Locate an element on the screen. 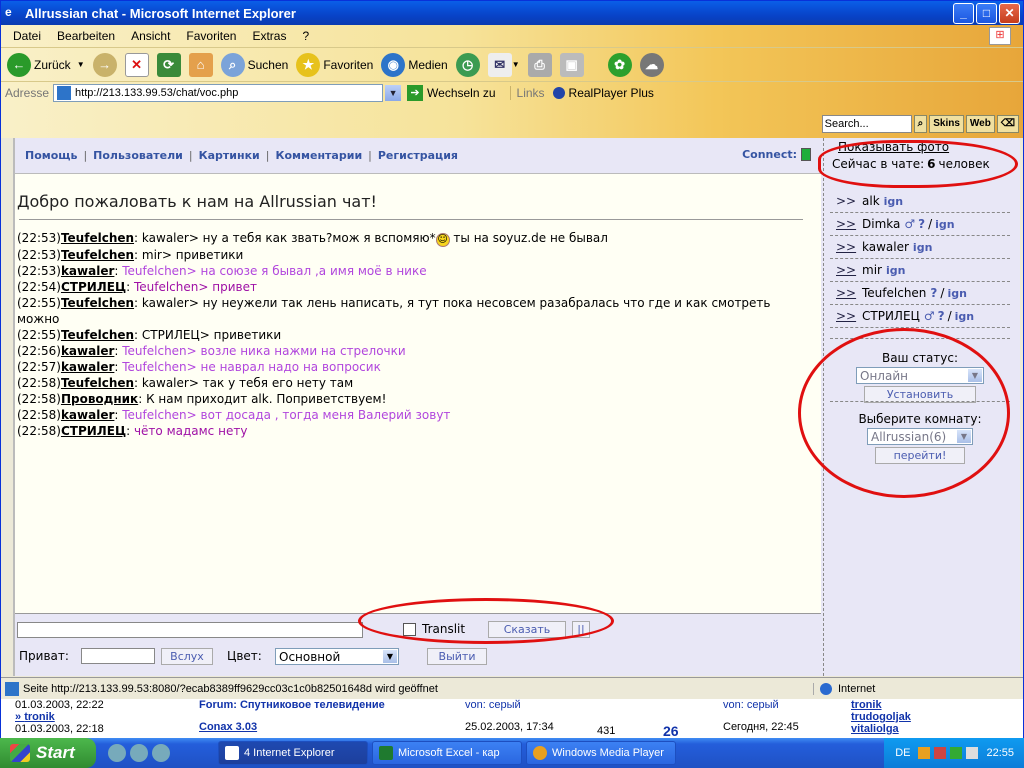  back-button: ← Zurück ▼ is located at coordinates (46, 64).